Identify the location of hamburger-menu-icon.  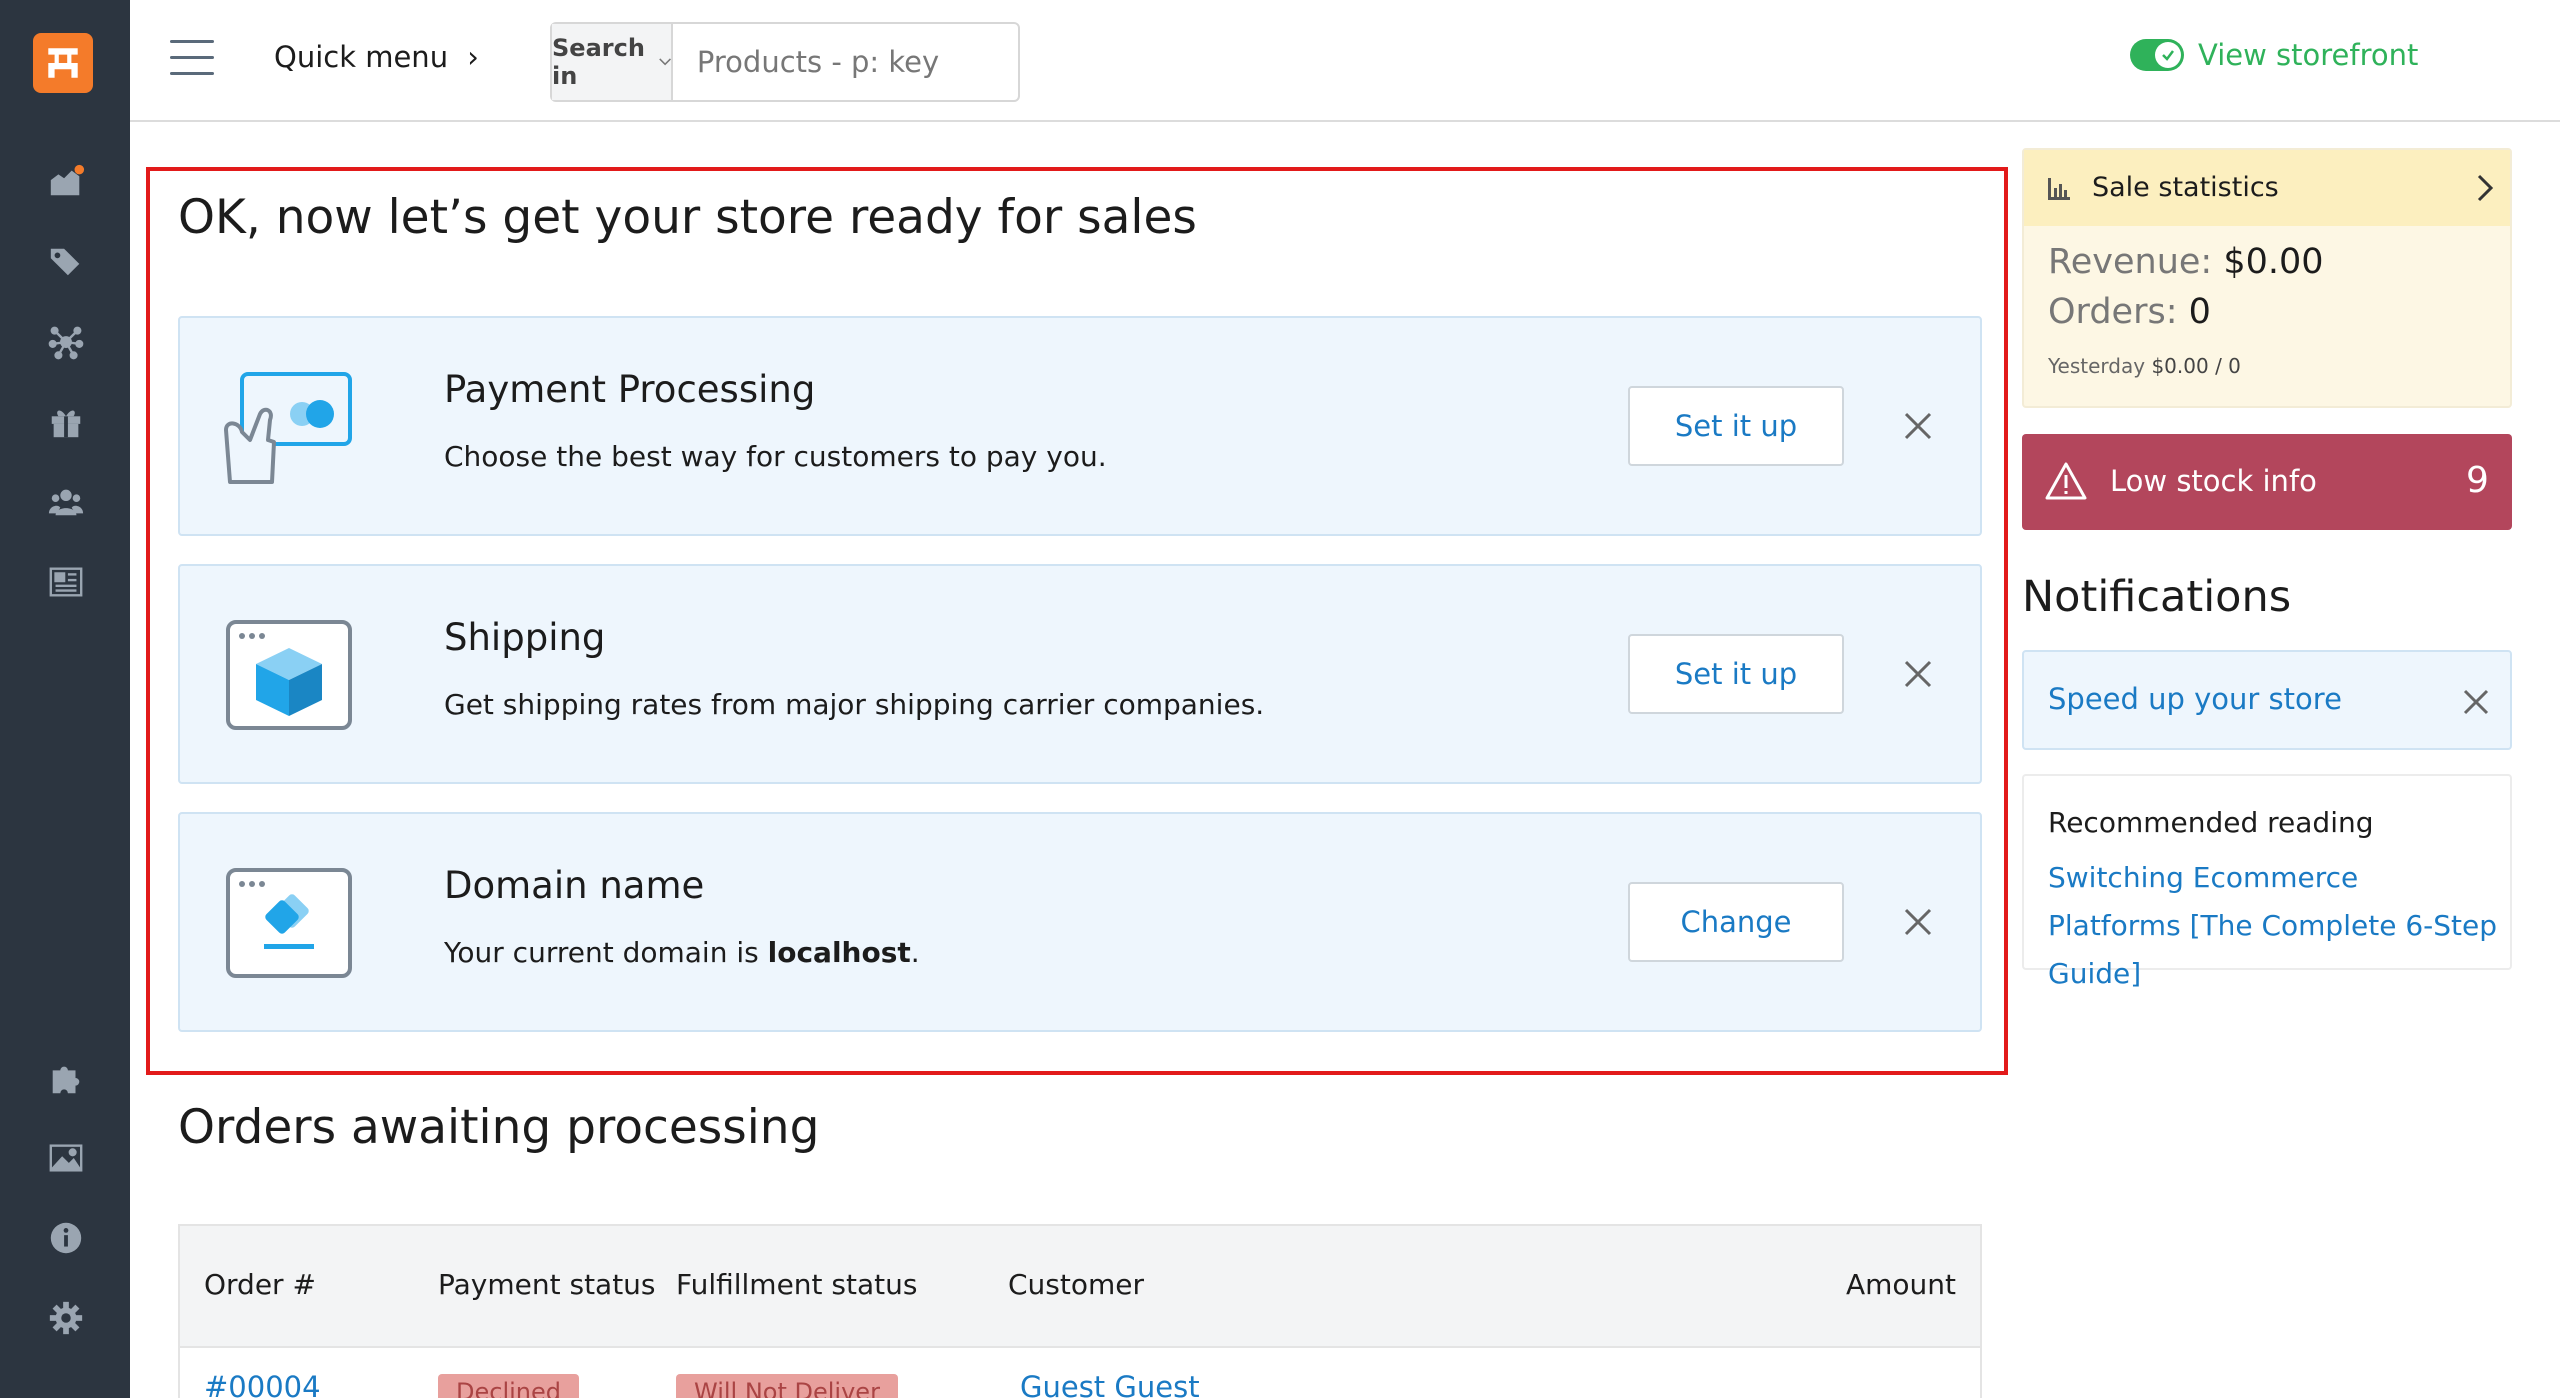
(192, 60).